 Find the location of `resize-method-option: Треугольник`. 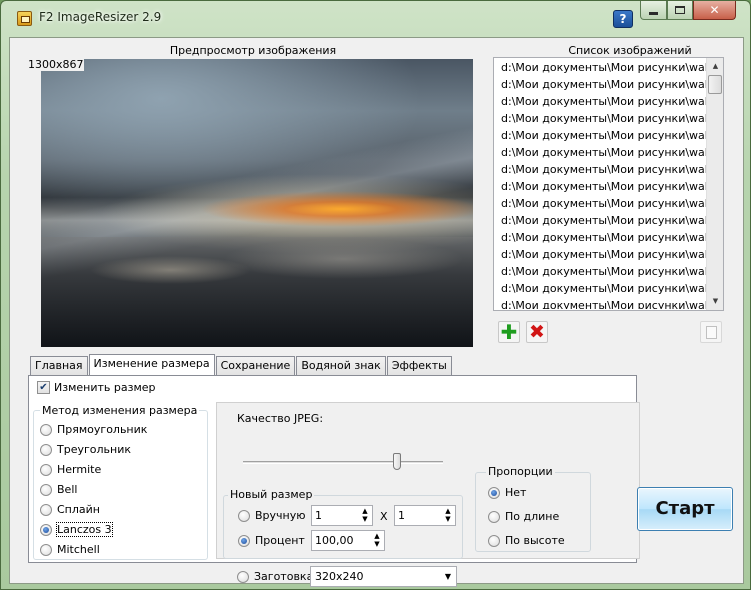

resize-method-option: Треугольник is located at coordinates (85, 449).